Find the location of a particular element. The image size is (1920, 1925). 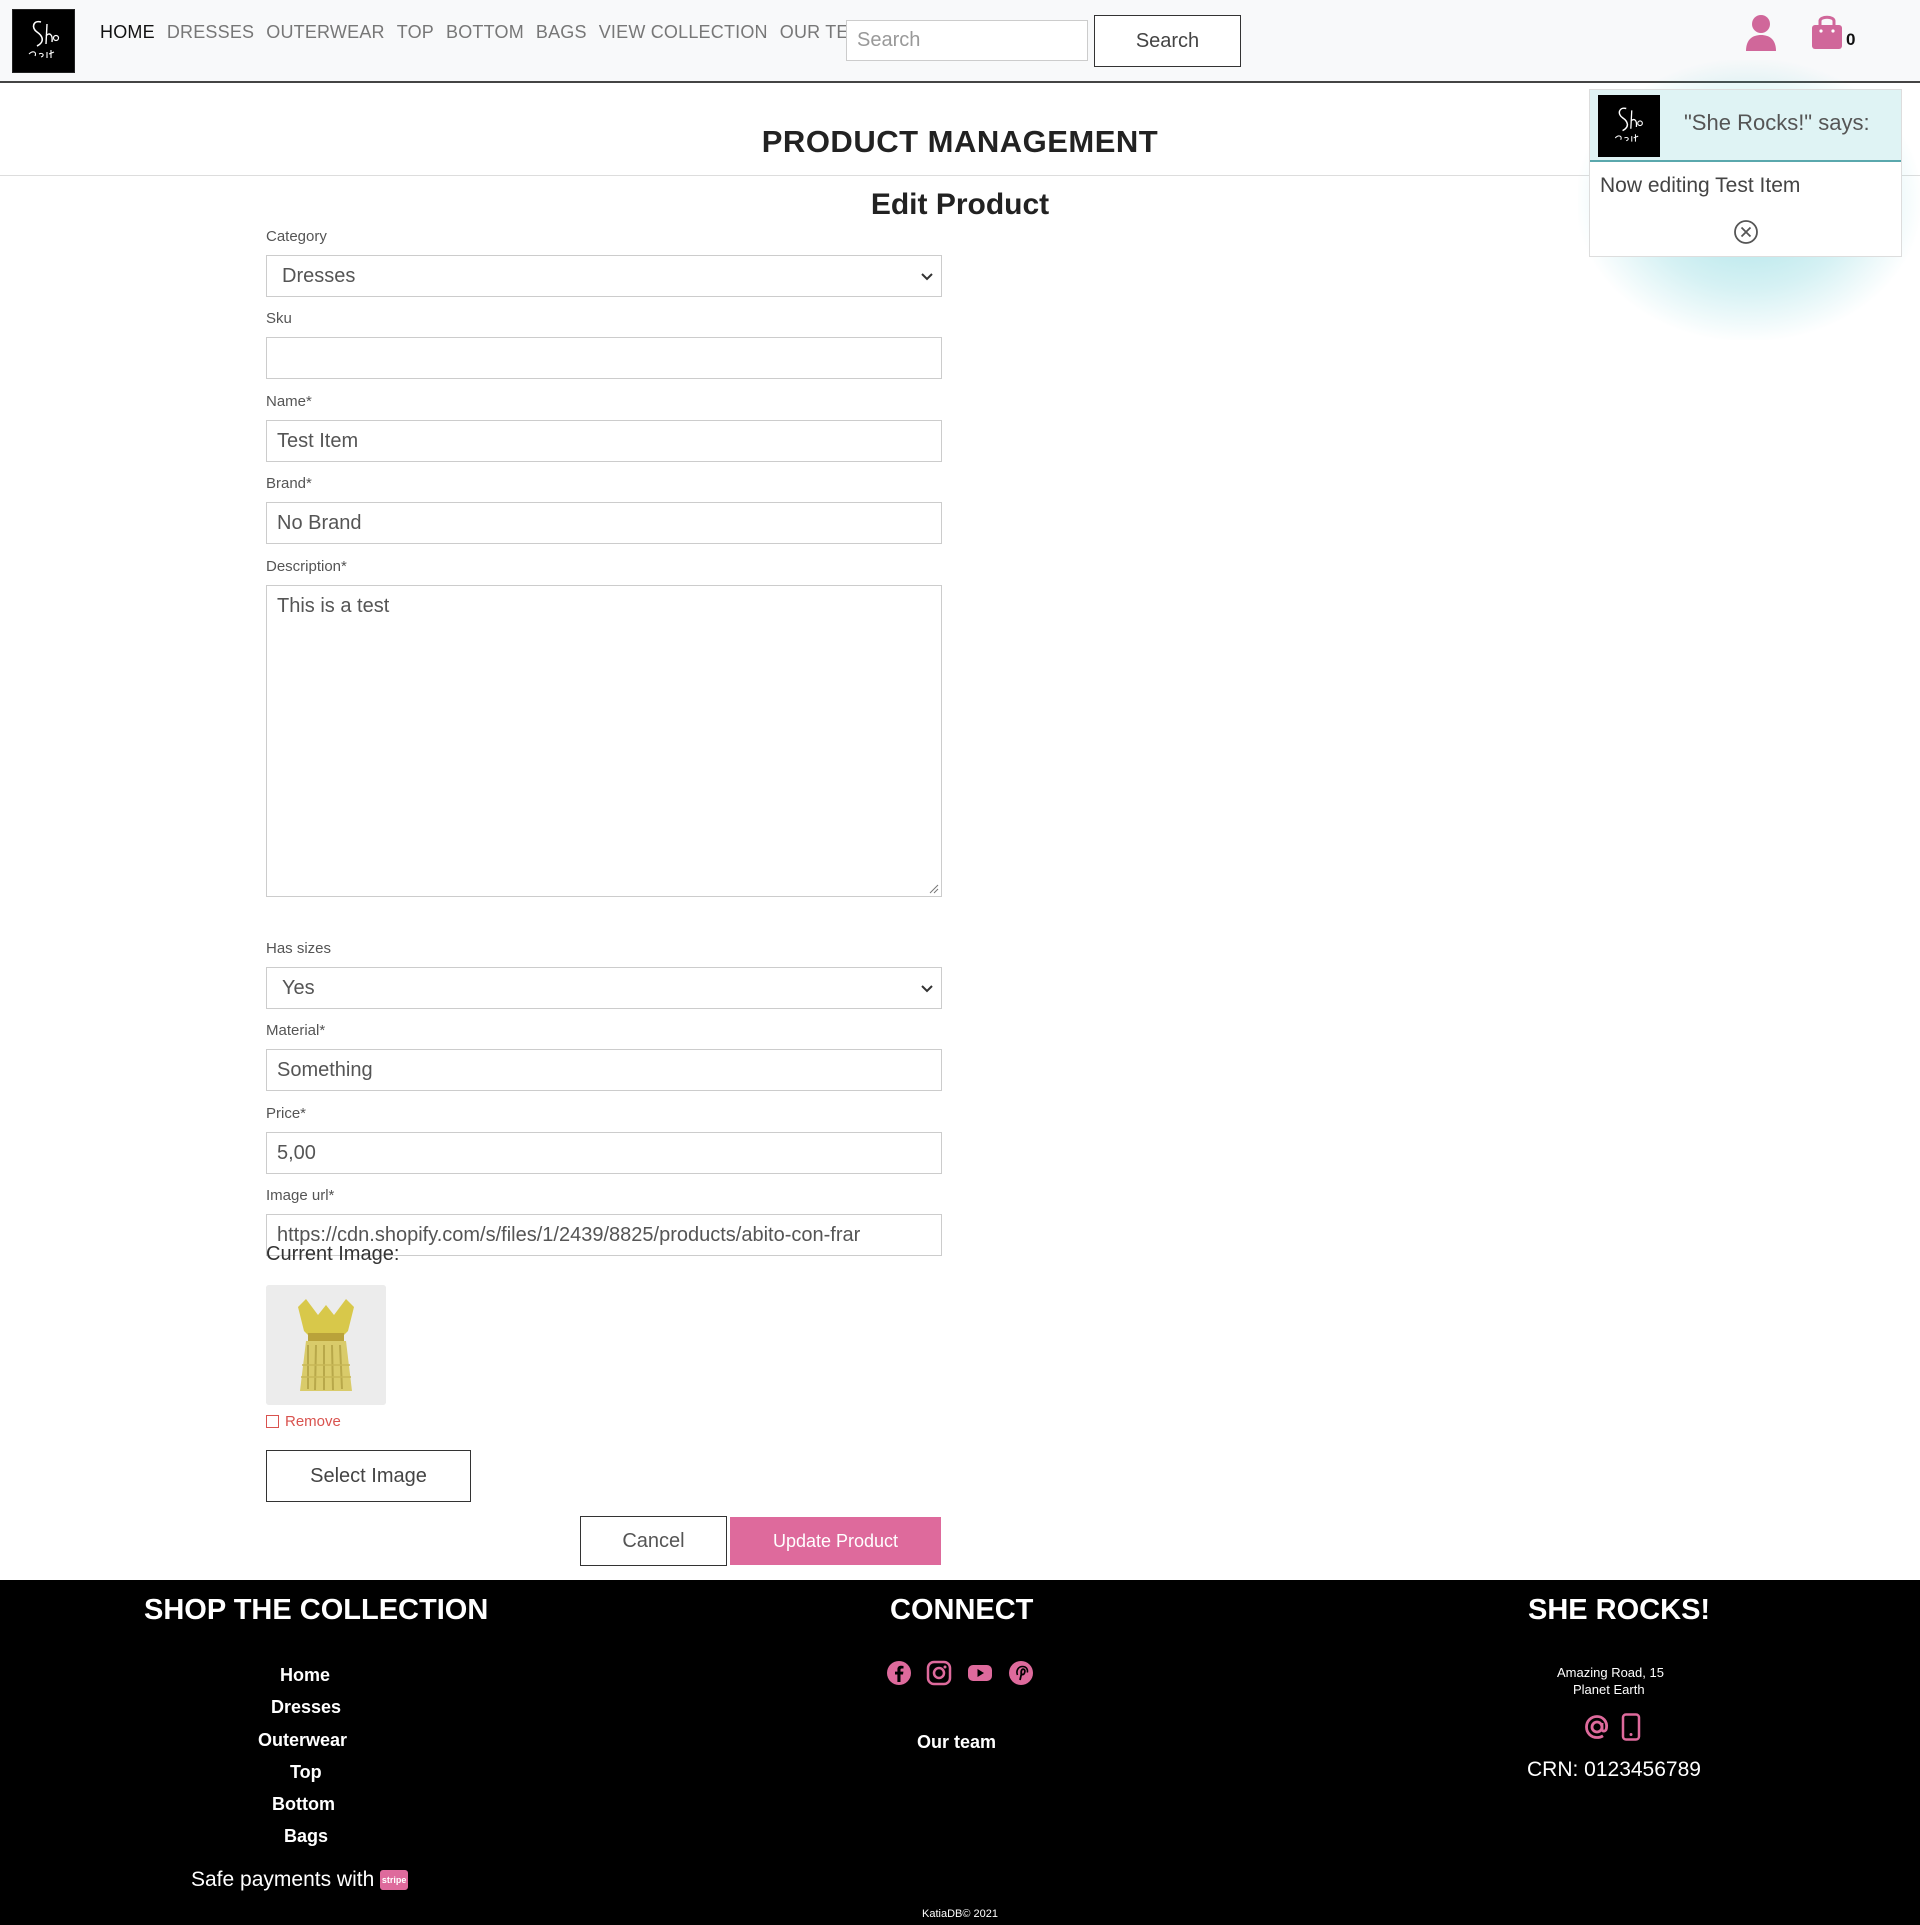

name-input: Test Item is located at coordinates (604, 441).